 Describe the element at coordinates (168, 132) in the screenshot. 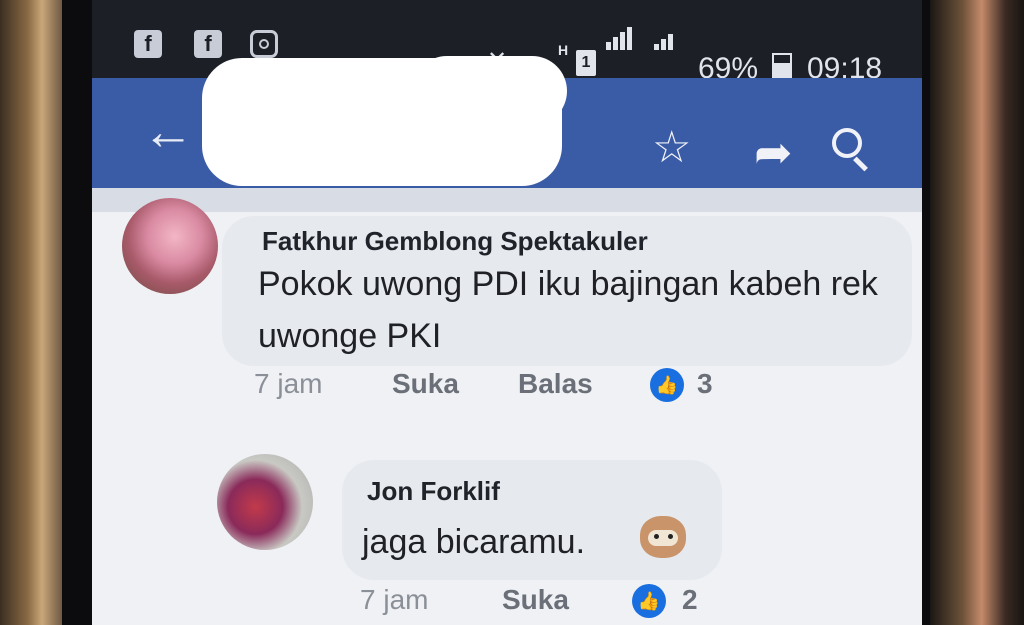

I see `back-arrow-icon: ←` at that location.